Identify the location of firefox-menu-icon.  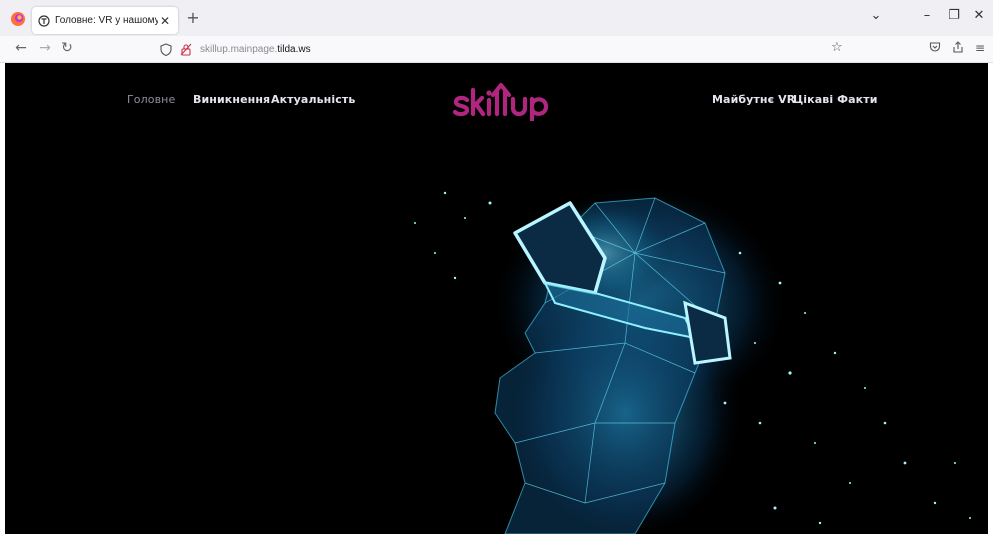
(18, 19).